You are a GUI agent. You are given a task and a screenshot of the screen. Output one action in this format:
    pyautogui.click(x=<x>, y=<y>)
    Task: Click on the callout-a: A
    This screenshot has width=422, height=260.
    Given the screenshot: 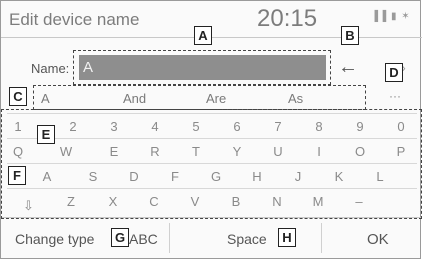 What is the action you would take?
    pyautogui.click(x=203, y=35)
    